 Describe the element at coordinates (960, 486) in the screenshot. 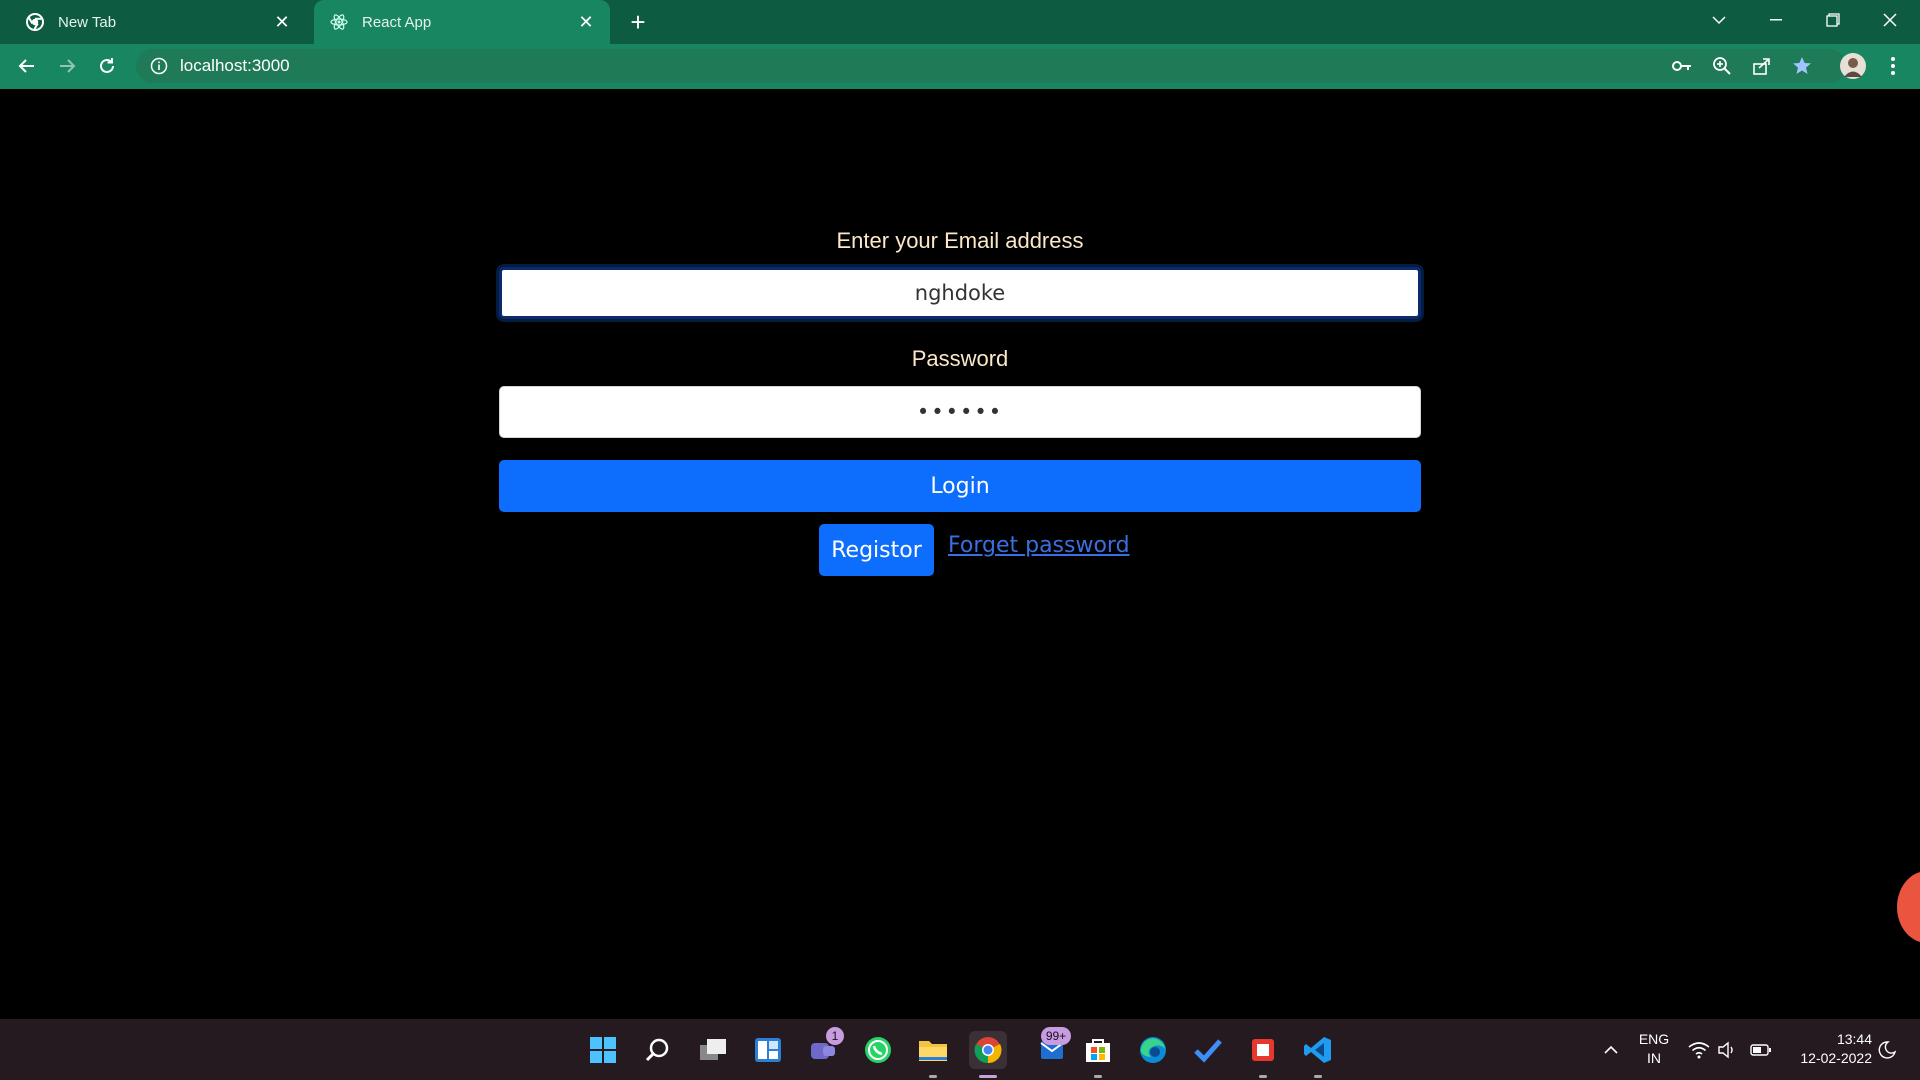

I see `login-button: Login` at that location.